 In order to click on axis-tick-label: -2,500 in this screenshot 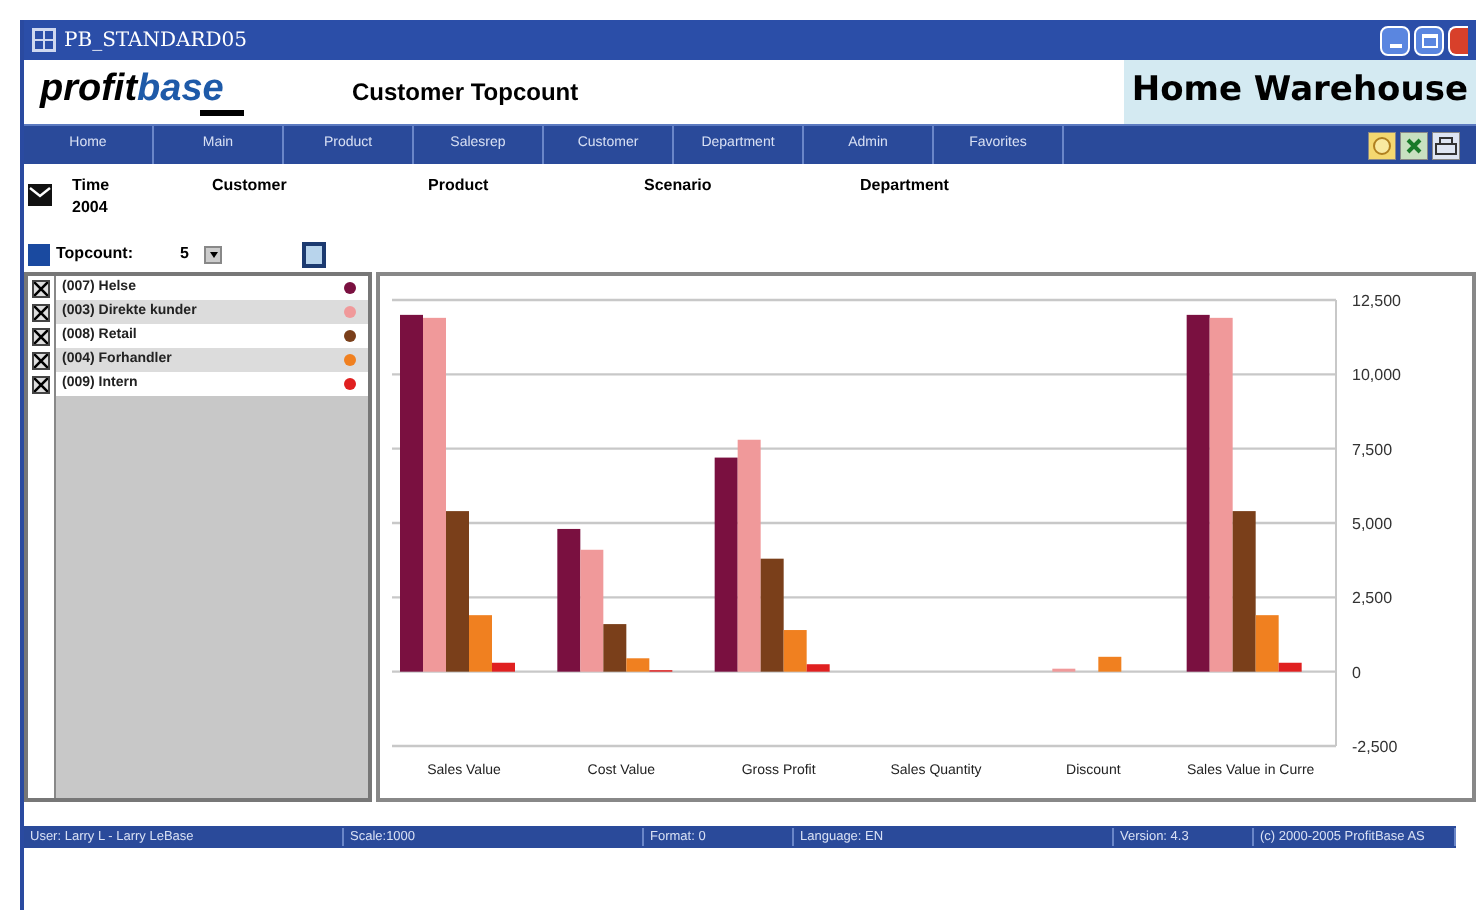, I will do `click(1375, 747)`.